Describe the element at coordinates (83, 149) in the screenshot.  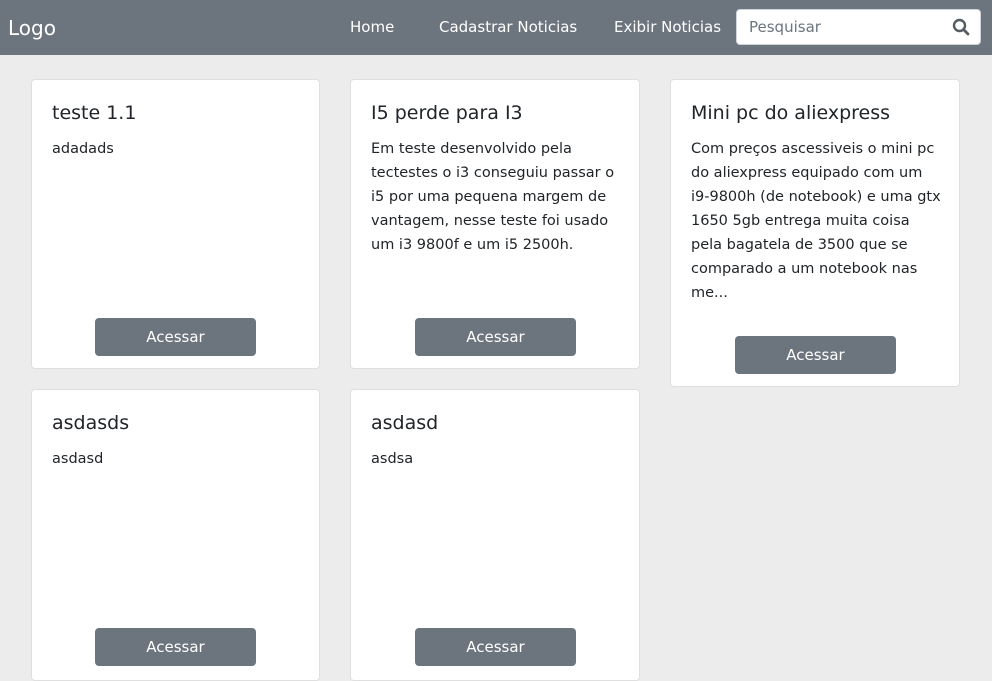
I see `card-text: adadads` at that location.